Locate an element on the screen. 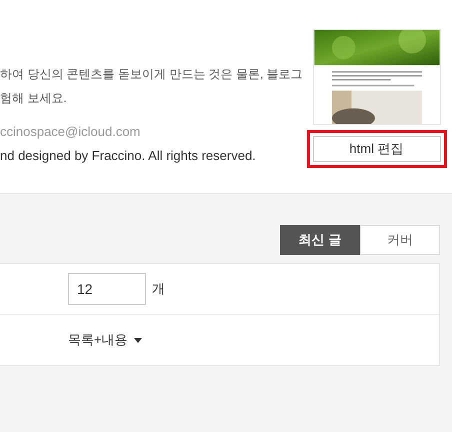 Image resolution: width=452 pixels, height=432 pixels. display-dropdown: 목록+내용 is located at coordinates (105, 340).